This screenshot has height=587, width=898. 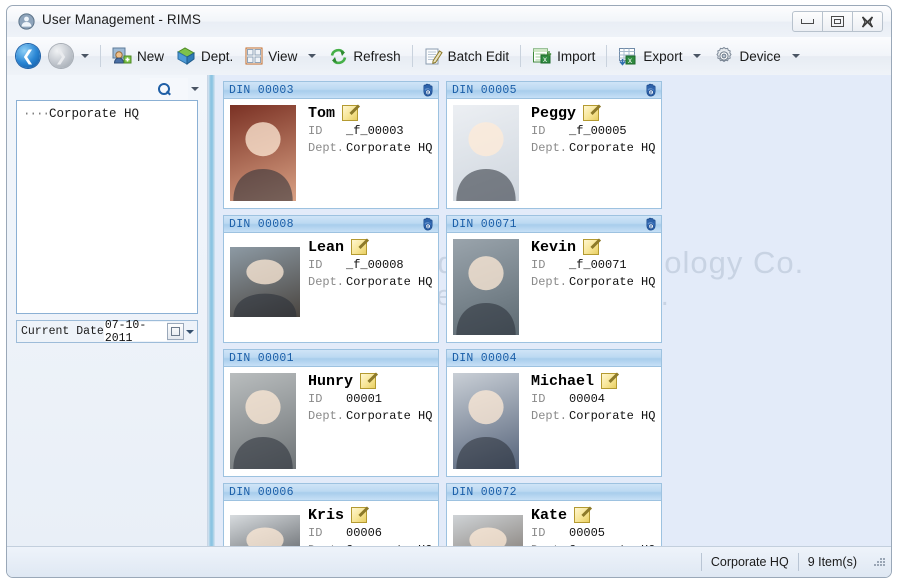 I want to click on current-date-field: Current Date 07-10-2011, so click(x=107, y=332).